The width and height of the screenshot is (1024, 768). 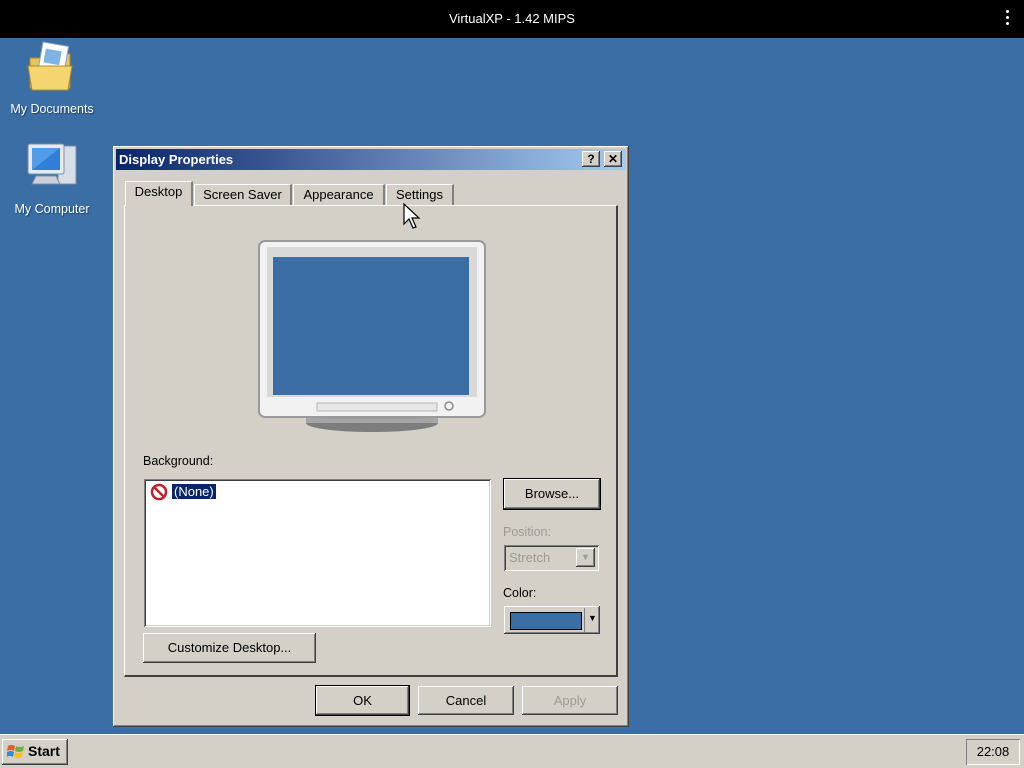 I want to click on computer-icon, so click(x=52, y=164).